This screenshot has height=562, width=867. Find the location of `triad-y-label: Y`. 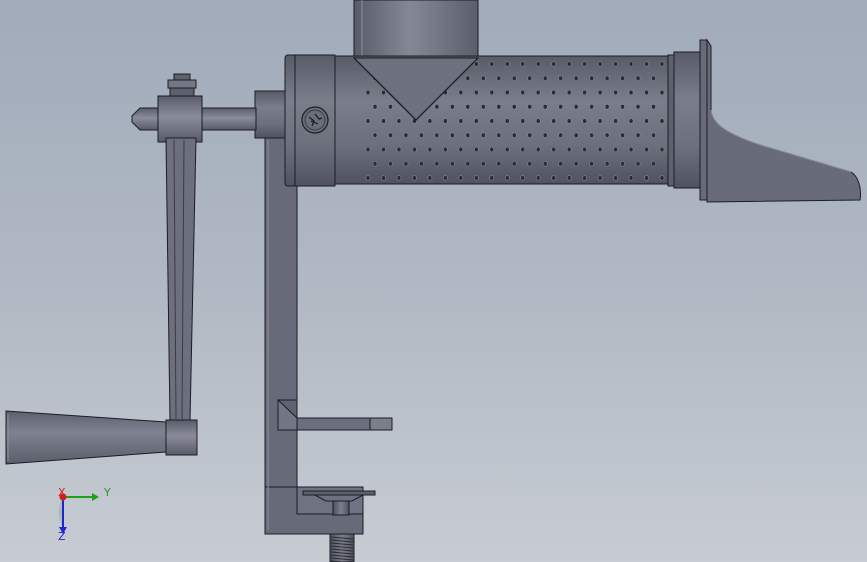

triad-y-label: Y is located at coordinates (107, 492).